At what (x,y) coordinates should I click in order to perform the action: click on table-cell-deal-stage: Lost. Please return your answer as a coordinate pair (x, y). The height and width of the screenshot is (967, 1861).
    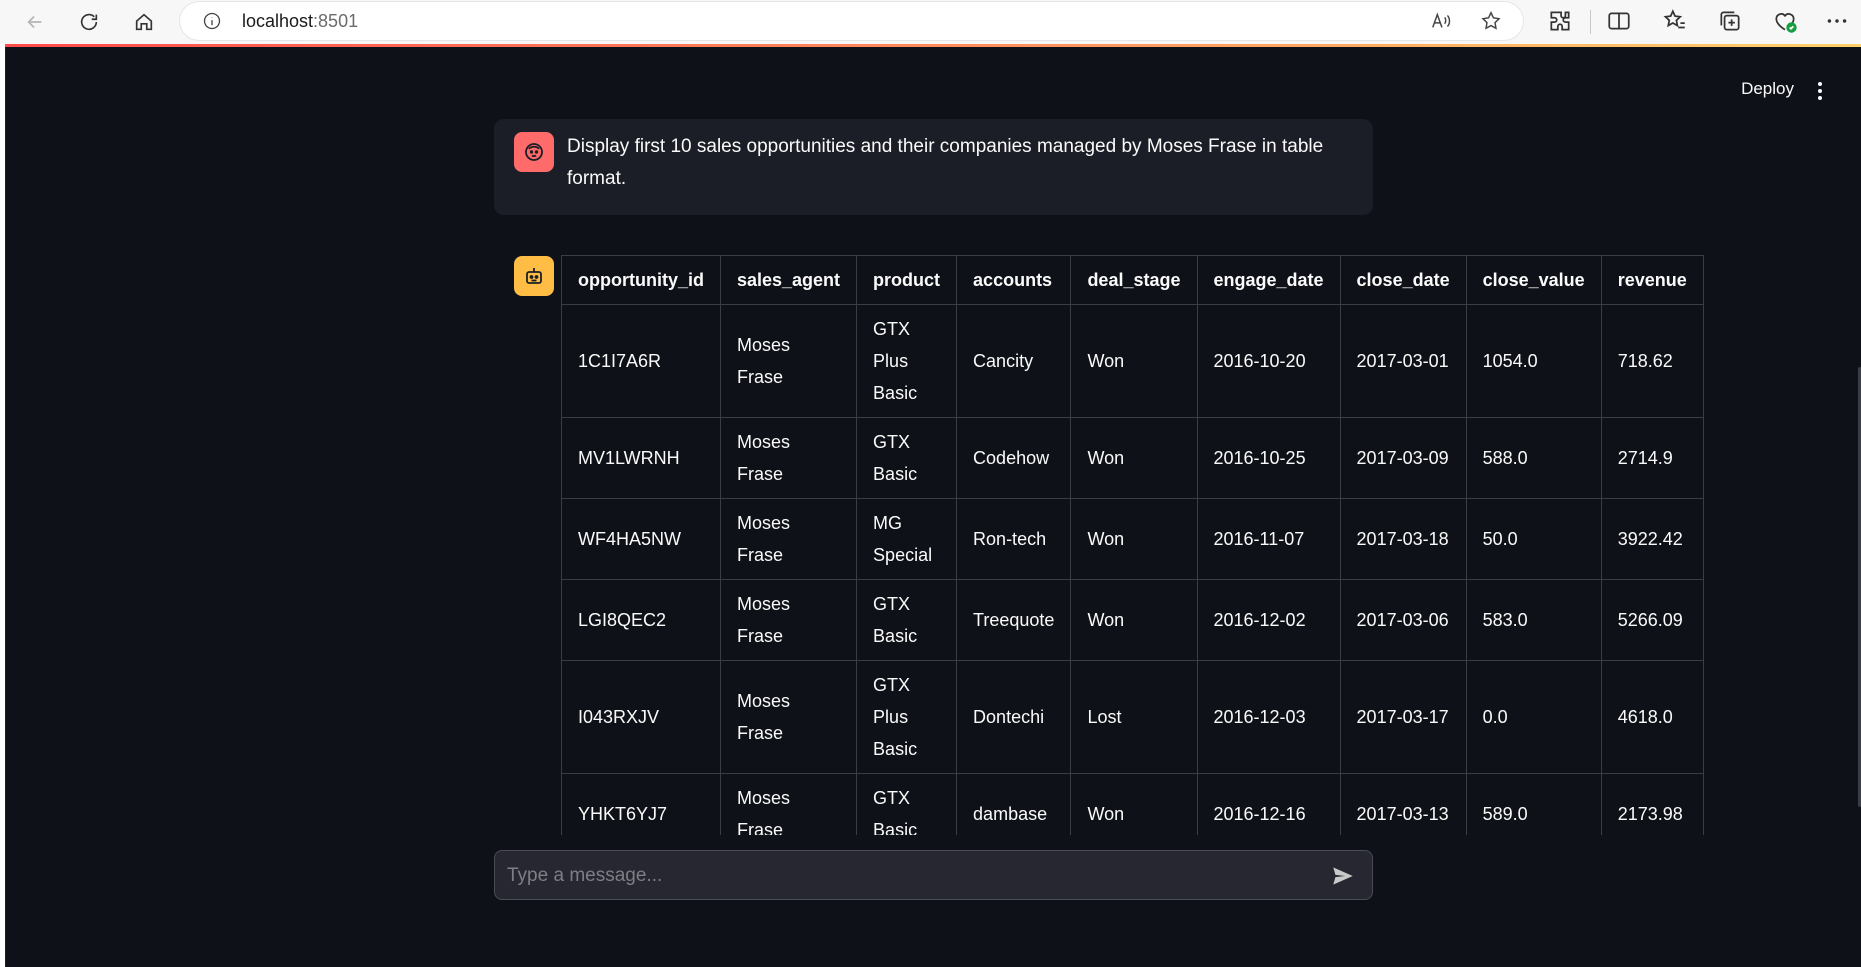
    Looking at the image, I should click on (1134, 717).